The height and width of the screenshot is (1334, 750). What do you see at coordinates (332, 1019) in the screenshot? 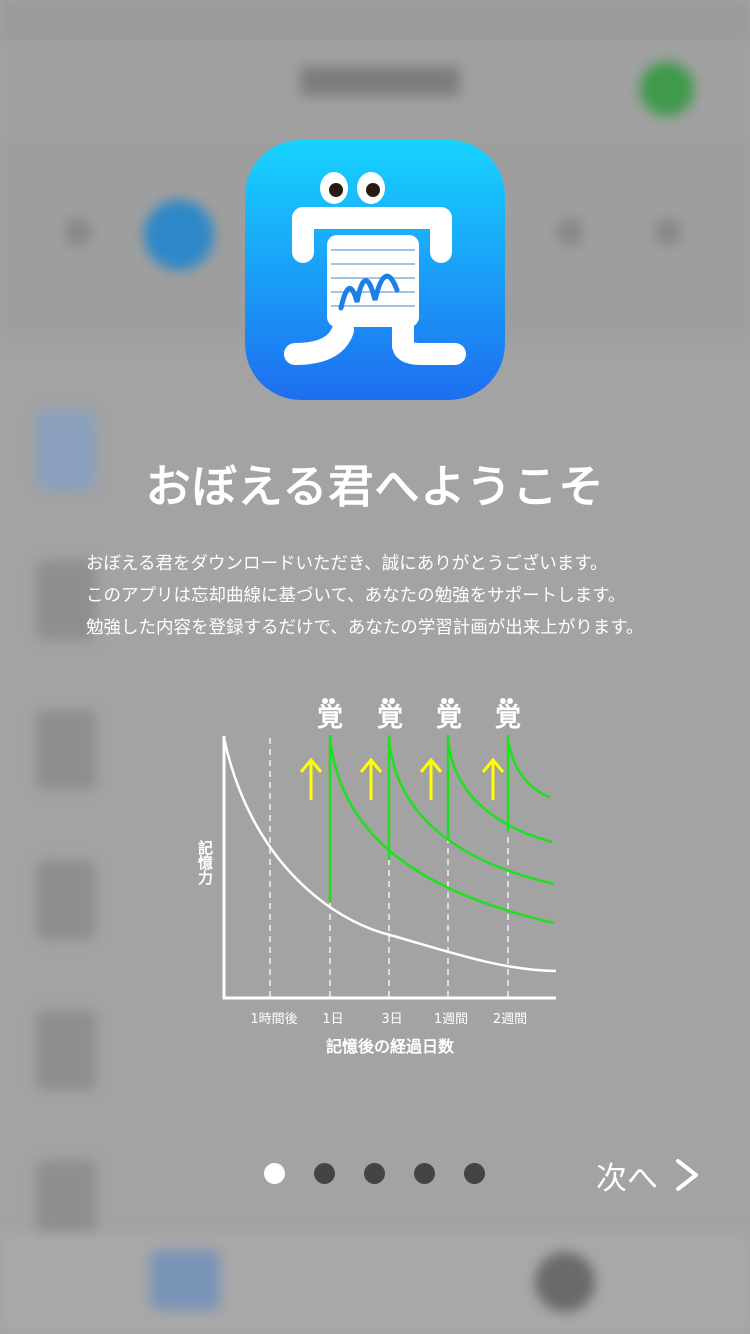
I see `x-tick-label: 1日` at bounding box center [332, 1019].